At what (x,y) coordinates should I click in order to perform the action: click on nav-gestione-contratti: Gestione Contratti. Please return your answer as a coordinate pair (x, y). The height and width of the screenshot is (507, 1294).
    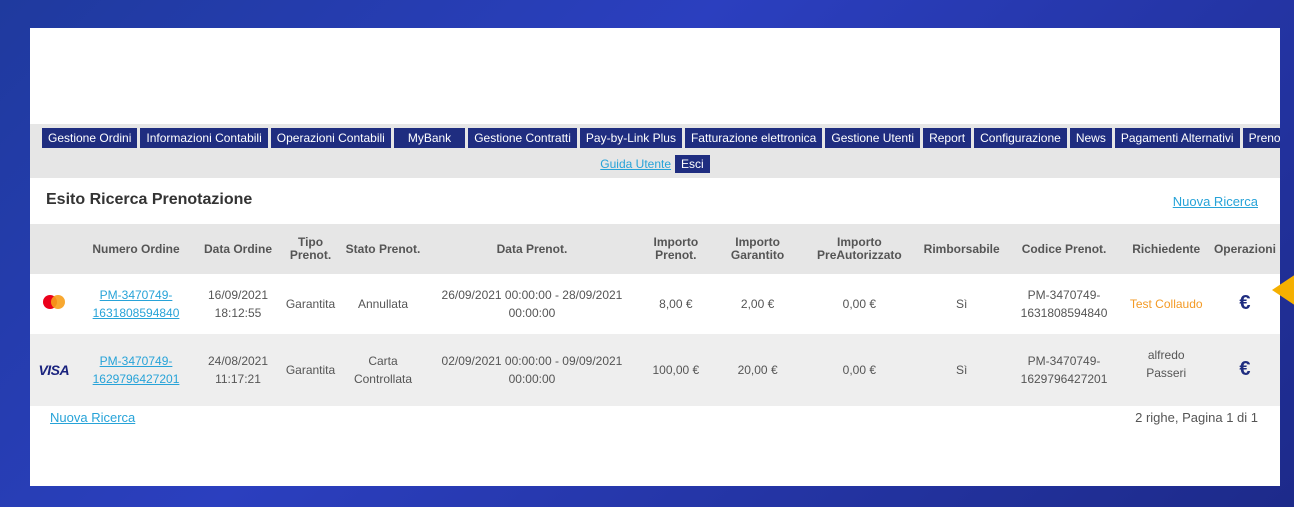
    Looking at the image, I should click on (522, 138).